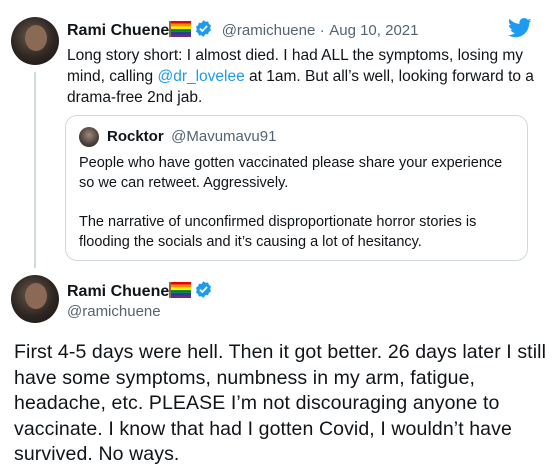  What do you see at coordinates (224, 136) in the screenshot?
I see `quote-handle: @Mavumavu91` at bounding box center [224, 136].